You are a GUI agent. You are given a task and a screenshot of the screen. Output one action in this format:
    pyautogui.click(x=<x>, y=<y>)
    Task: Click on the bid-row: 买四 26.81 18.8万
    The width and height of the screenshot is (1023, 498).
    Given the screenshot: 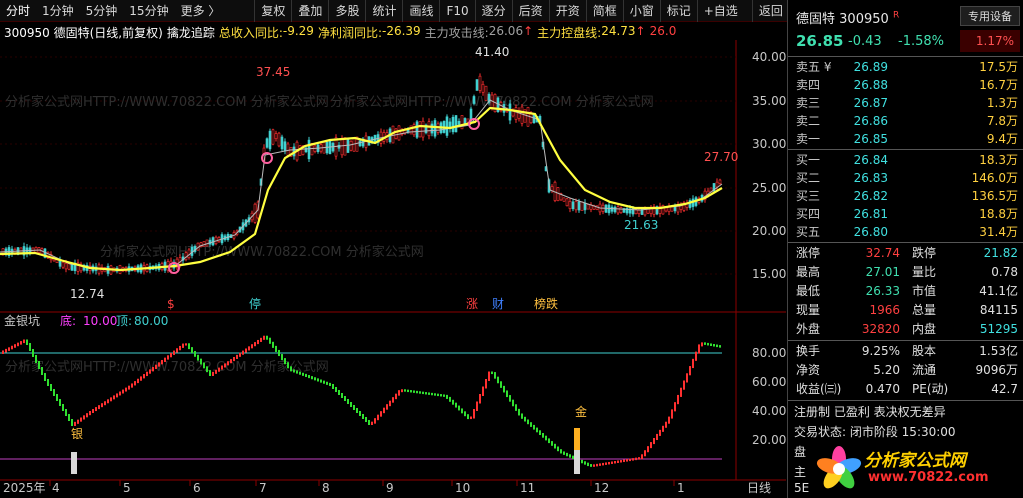 What is the action you would take?
    pyautogui.click(x=905, y=214)
    